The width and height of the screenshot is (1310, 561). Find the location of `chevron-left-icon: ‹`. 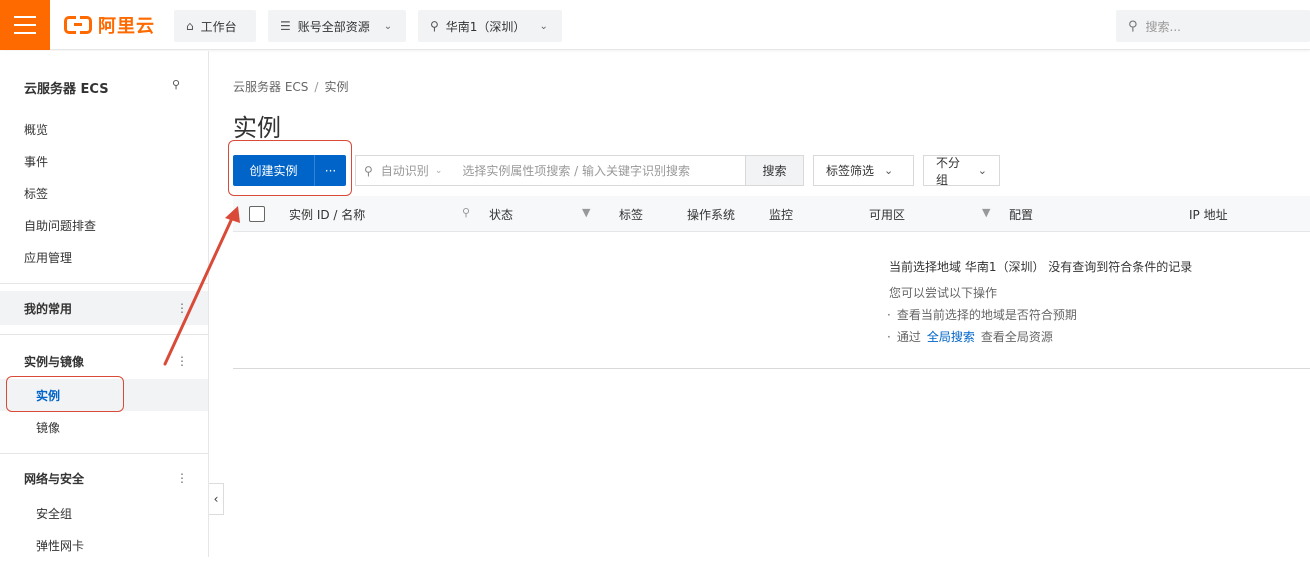

chevron-left-icon: ‹ is located at coordinates (216, 499).